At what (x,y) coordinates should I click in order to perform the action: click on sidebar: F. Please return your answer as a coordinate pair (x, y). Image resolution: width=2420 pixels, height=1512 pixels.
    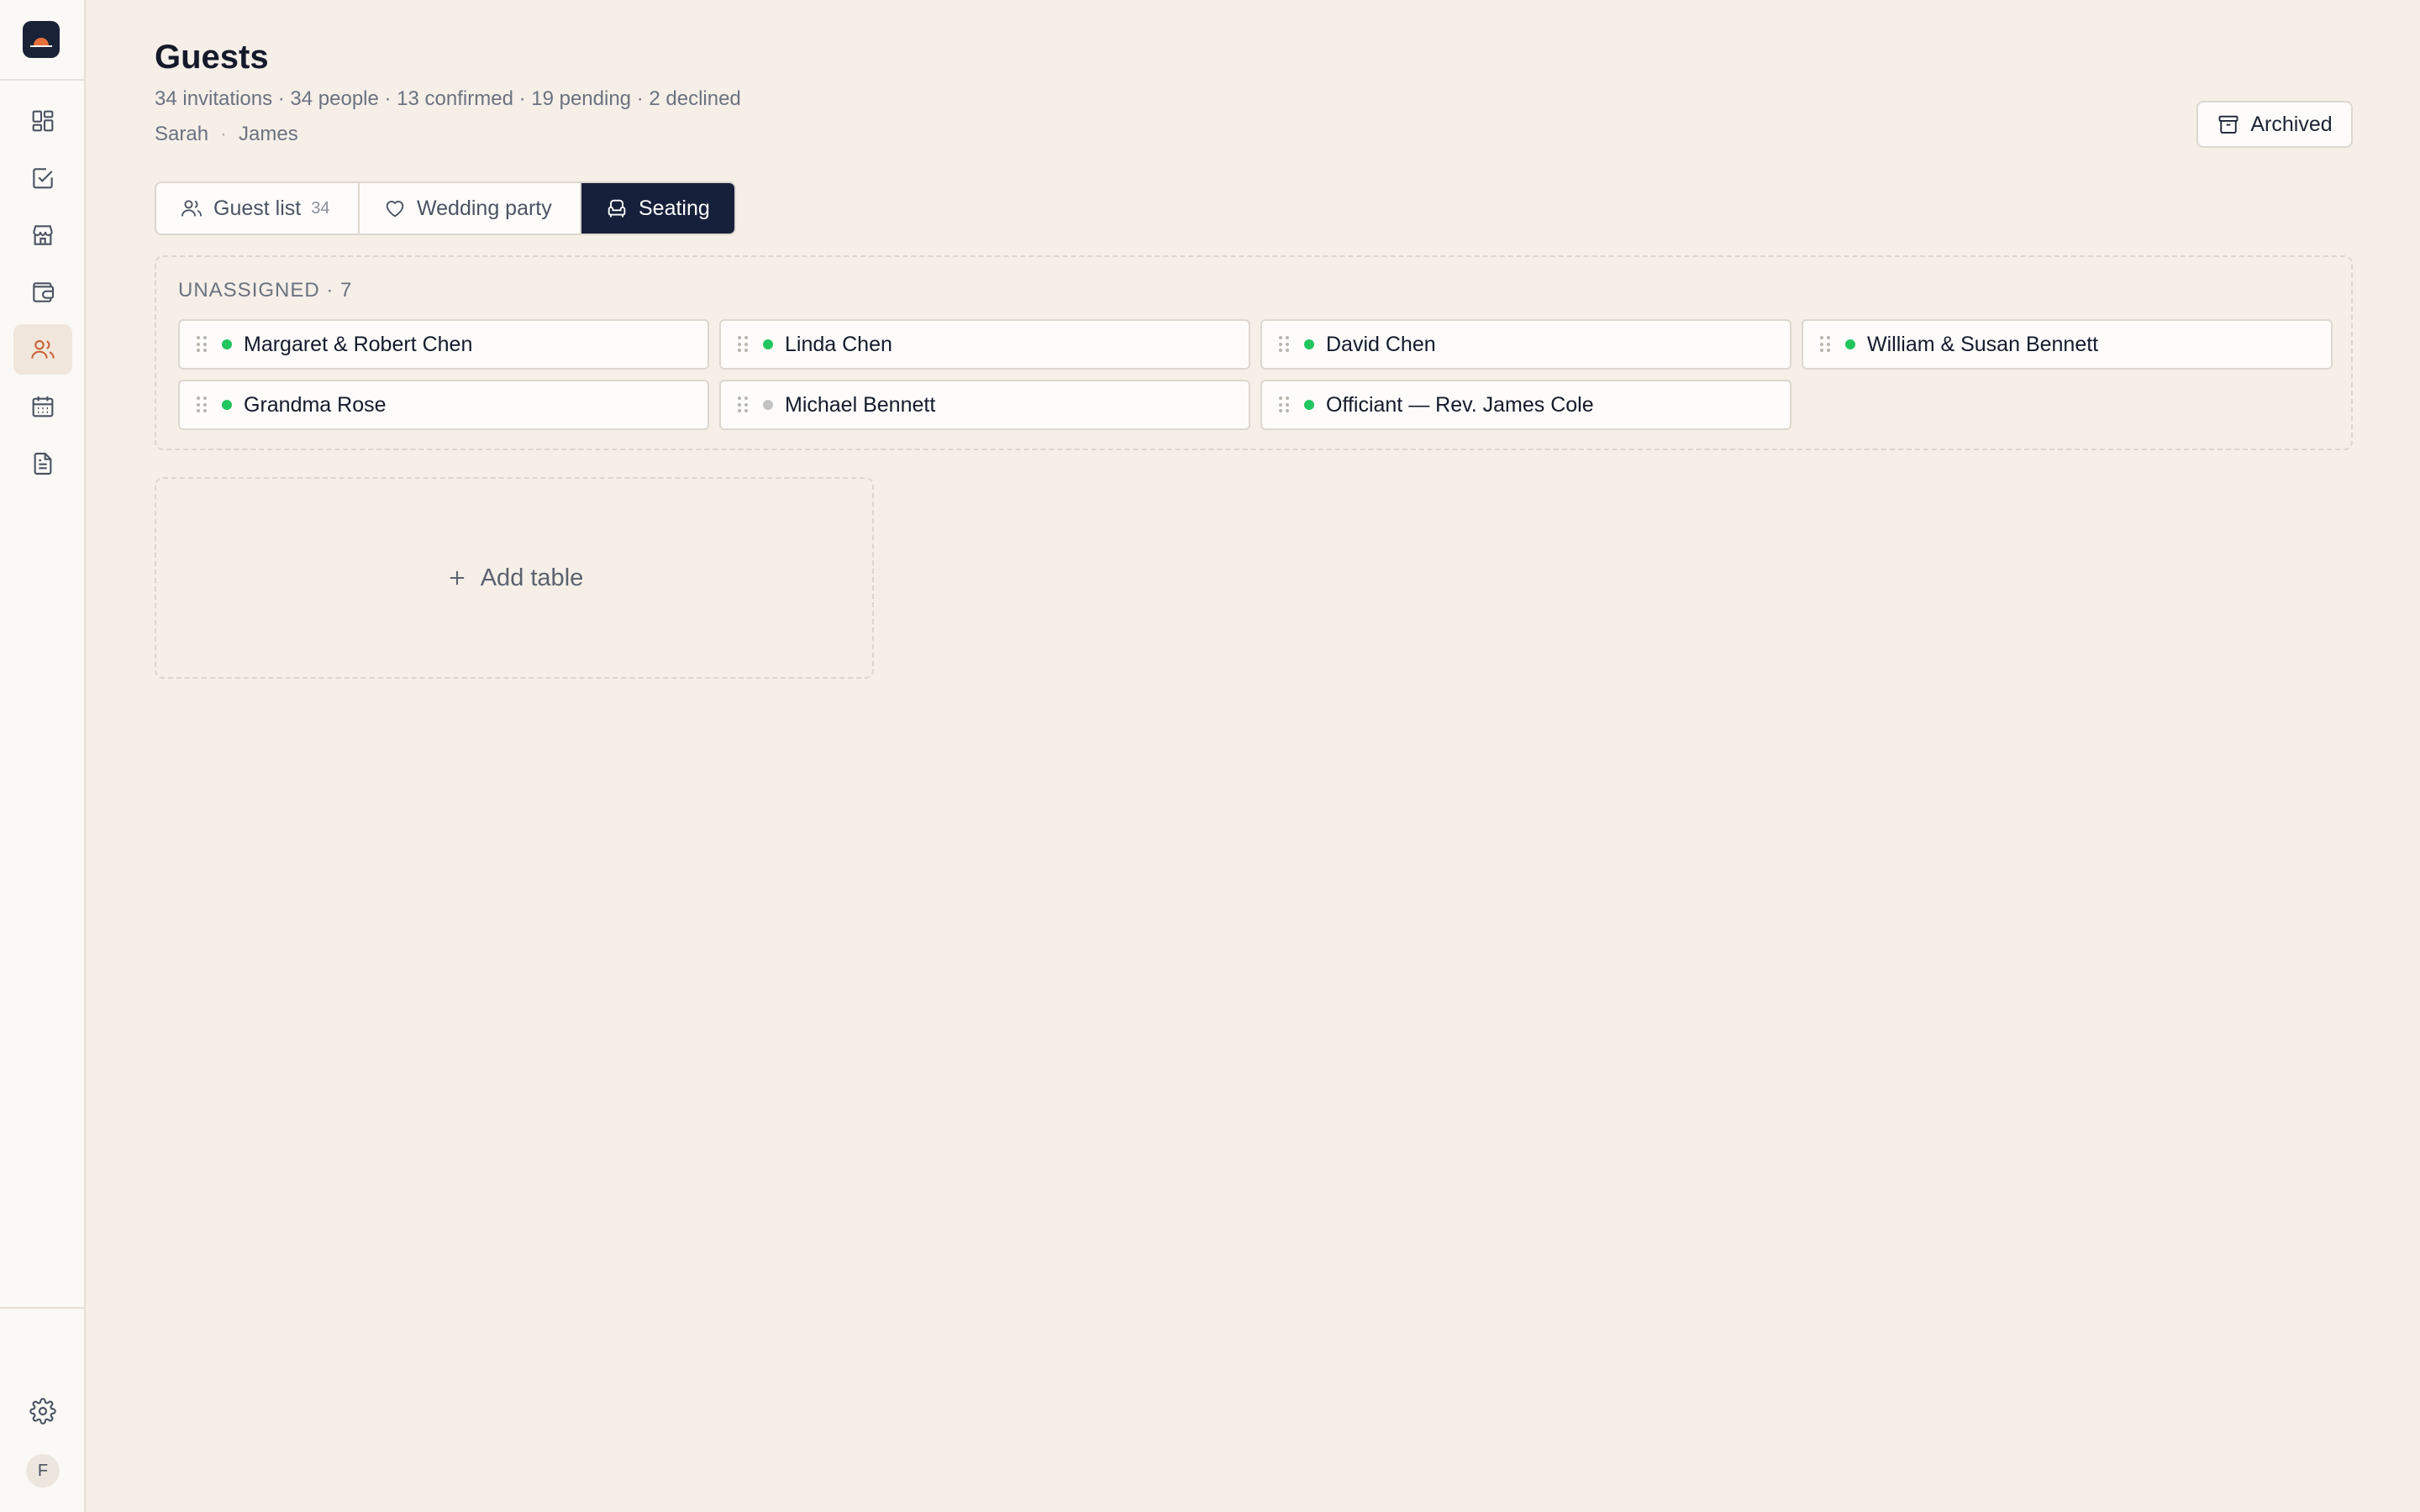
    Looking at the image, I should click on (43, 756).